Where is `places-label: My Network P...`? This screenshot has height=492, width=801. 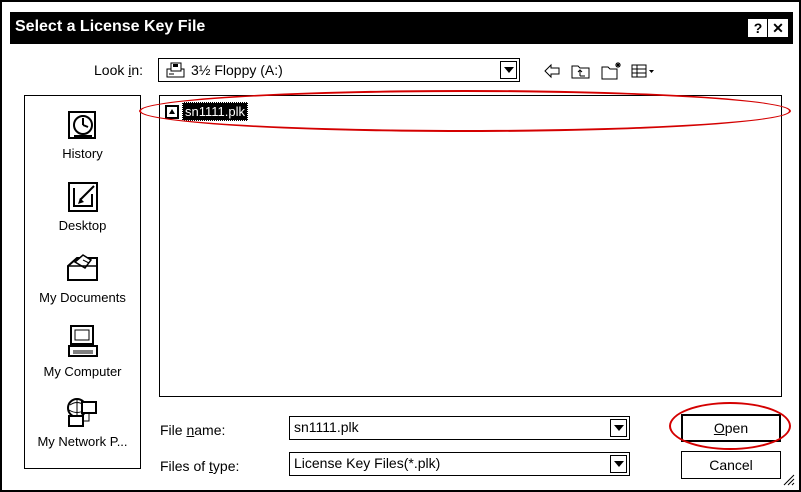
places-label: My Network P... is located at coordinates (82, 441).